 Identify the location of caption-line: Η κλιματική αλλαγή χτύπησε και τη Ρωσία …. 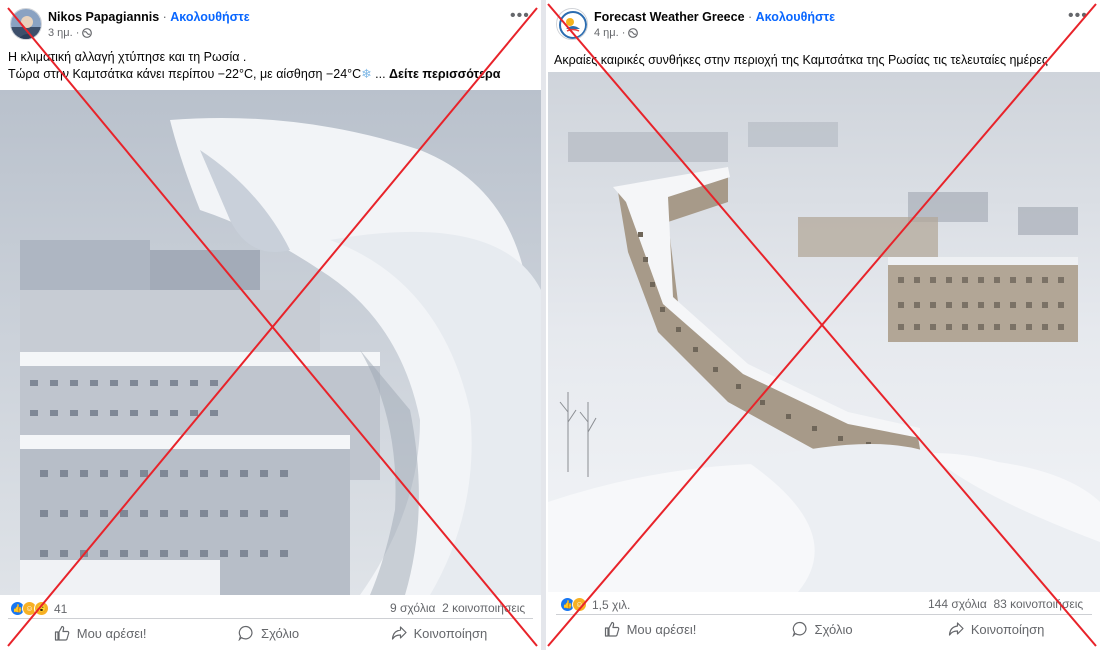
(127, 57).